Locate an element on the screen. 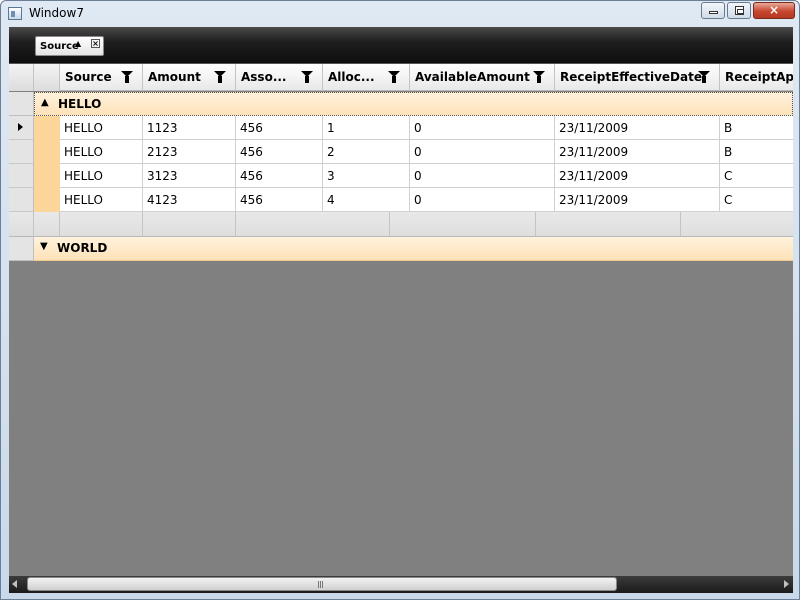  column-header-label: ReceiptEffectiveDate is located at coordinates (631, 77).